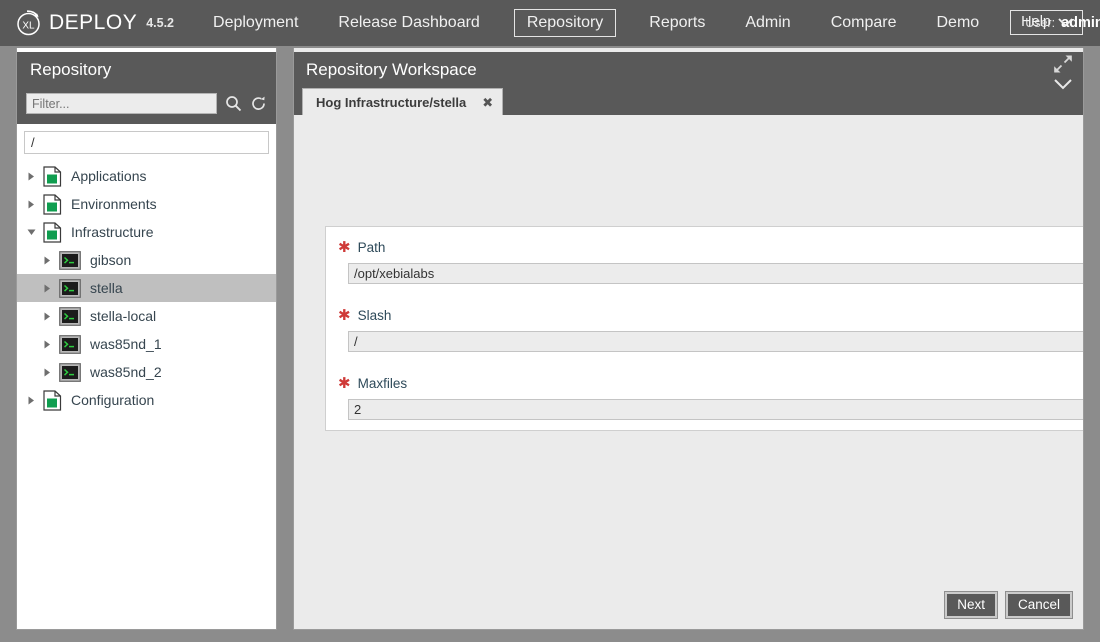  I want to click on tree-item-stella-local: stella-local, so click(146, 316).